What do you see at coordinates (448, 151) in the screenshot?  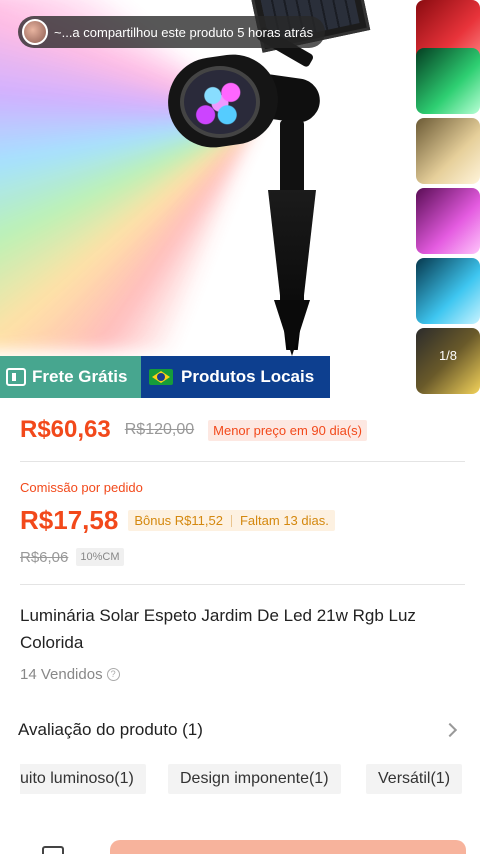 I see `thumbnail-warm` at bounding box center [448, 151].